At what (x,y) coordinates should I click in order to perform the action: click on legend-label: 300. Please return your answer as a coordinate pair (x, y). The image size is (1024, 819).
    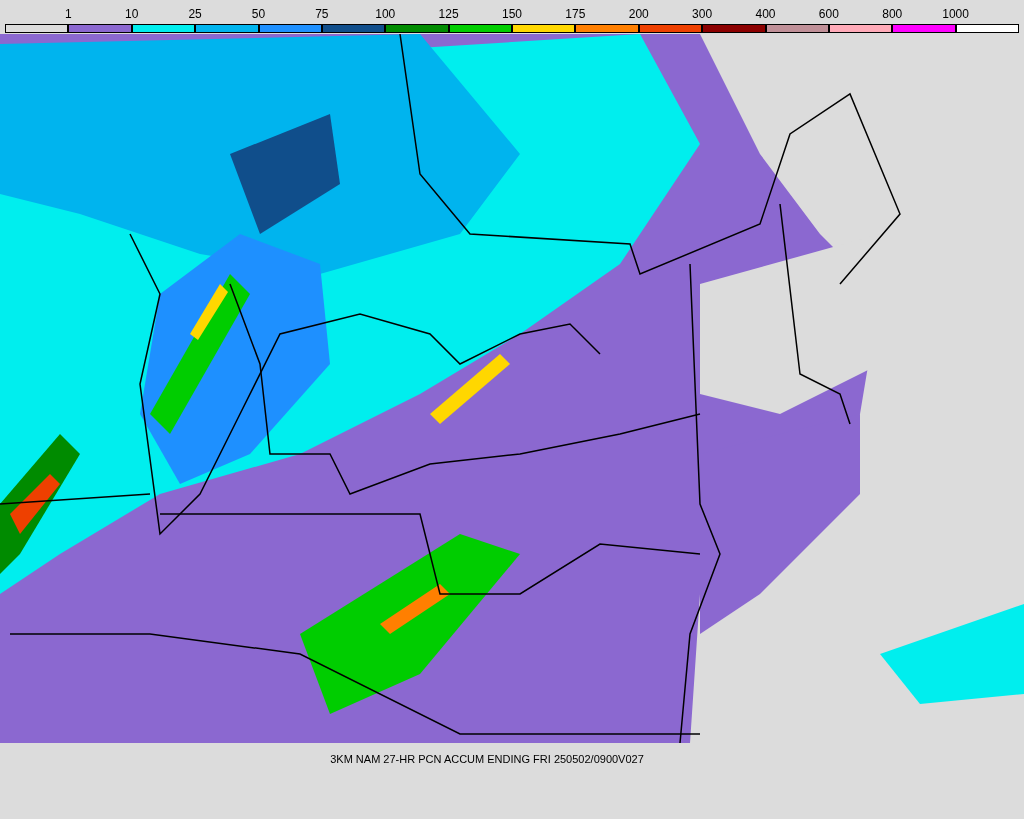
    Looking at the image, I should click on (702, 15).